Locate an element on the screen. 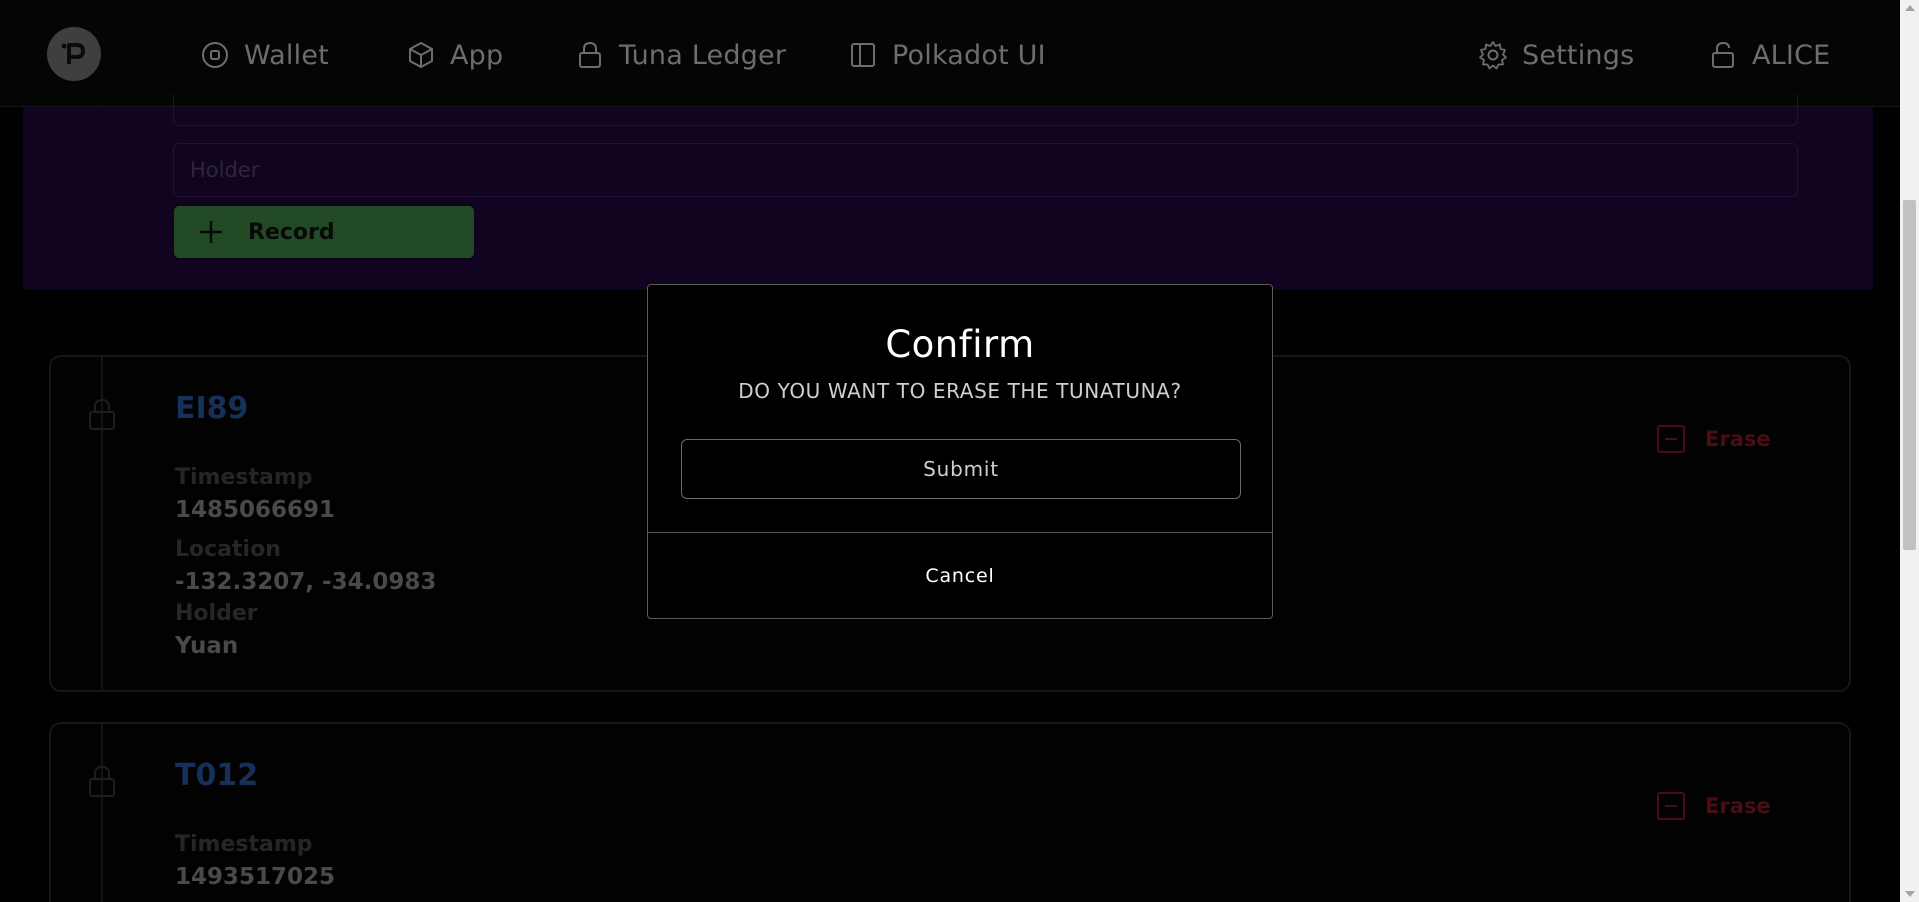 The height and width of the screenshot is (902, 1919). scroll-up-arrow-icon is located at coordinates (1910, 8).